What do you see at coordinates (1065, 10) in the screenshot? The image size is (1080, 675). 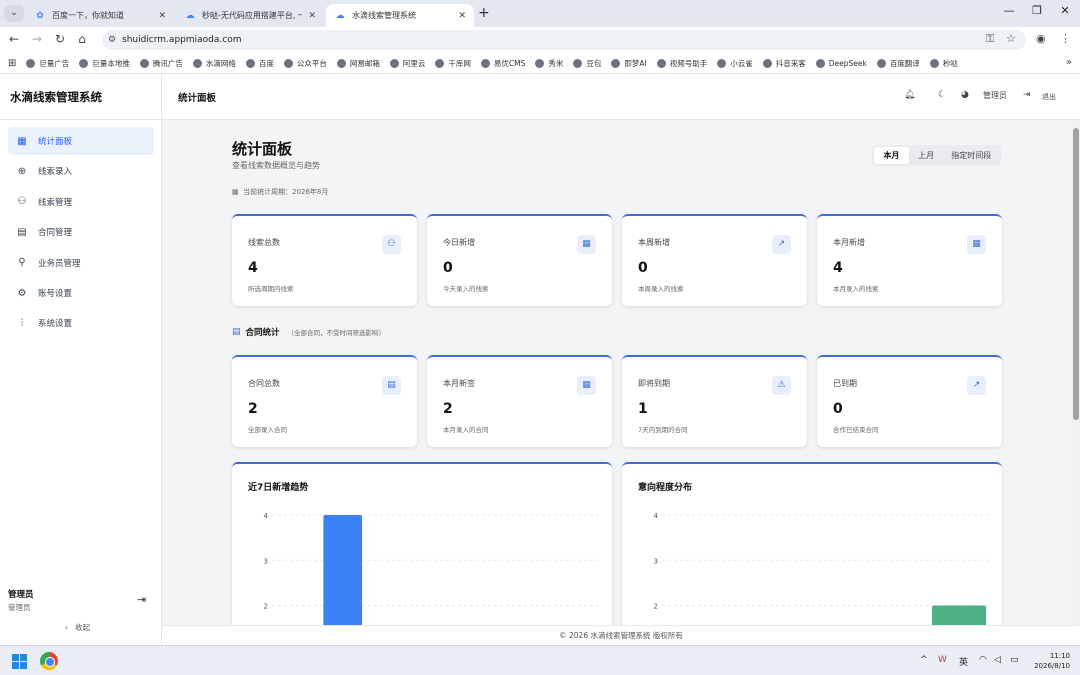 I see `window-close-icon: ✕` at bounding box center [1065, 10].